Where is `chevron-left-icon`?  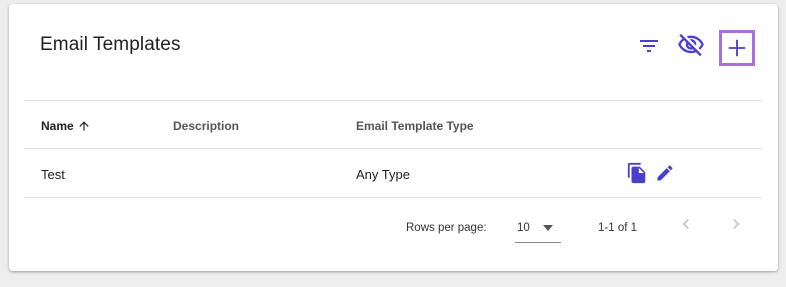 chevron-left-icon is located at coordinates (685, 224).